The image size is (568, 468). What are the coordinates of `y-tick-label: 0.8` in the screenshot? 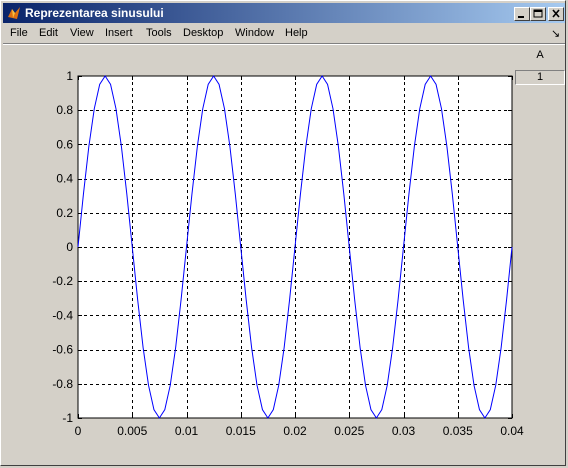 It's located at (64, 110).